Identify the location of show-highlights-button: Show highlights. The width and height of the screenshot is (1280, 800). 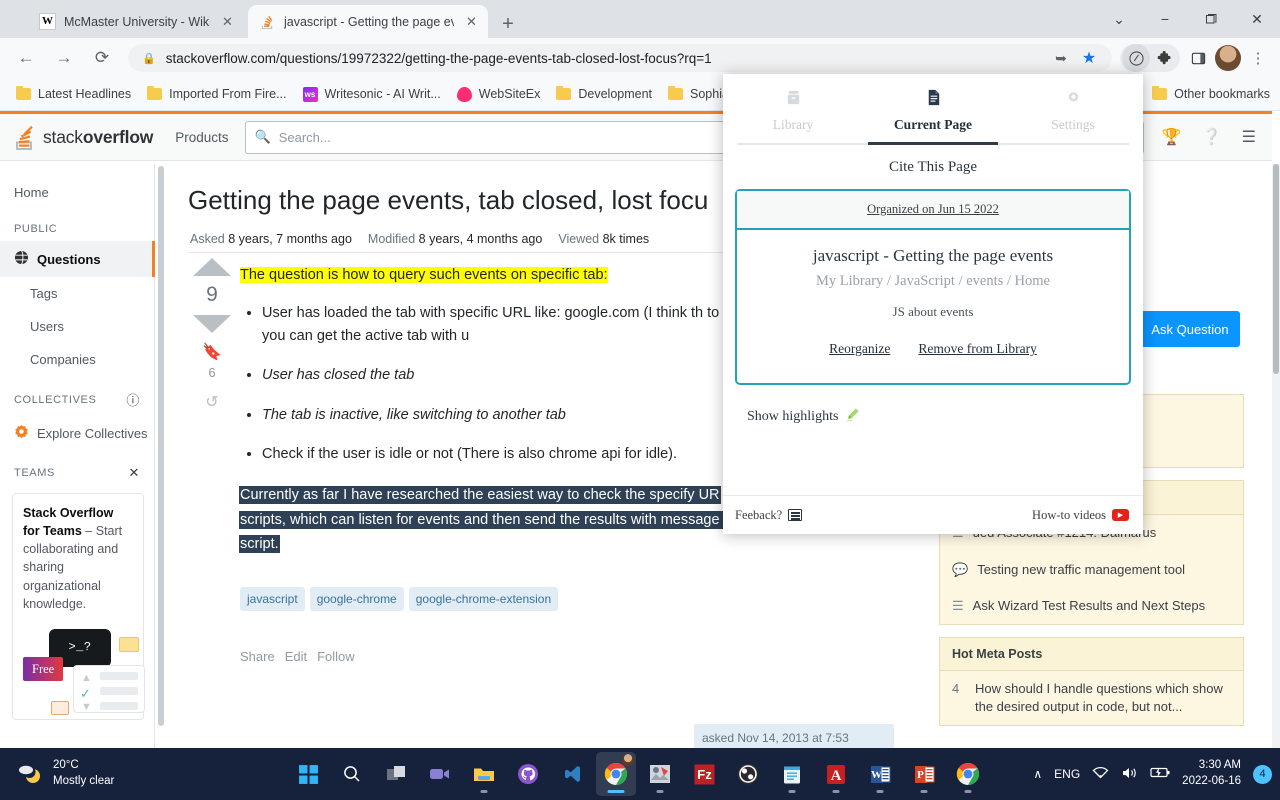
(933, 406).